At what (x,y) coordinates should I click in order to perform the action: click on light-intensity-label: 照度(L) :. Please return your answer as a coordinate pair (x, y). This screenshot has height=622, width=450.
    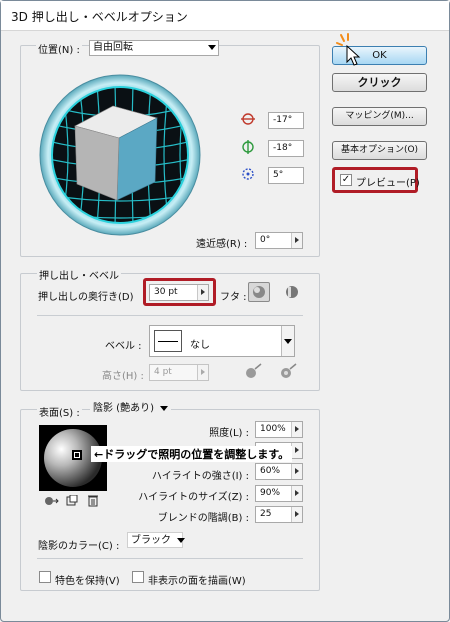
    Looking at the image, I should click on (229, 433).